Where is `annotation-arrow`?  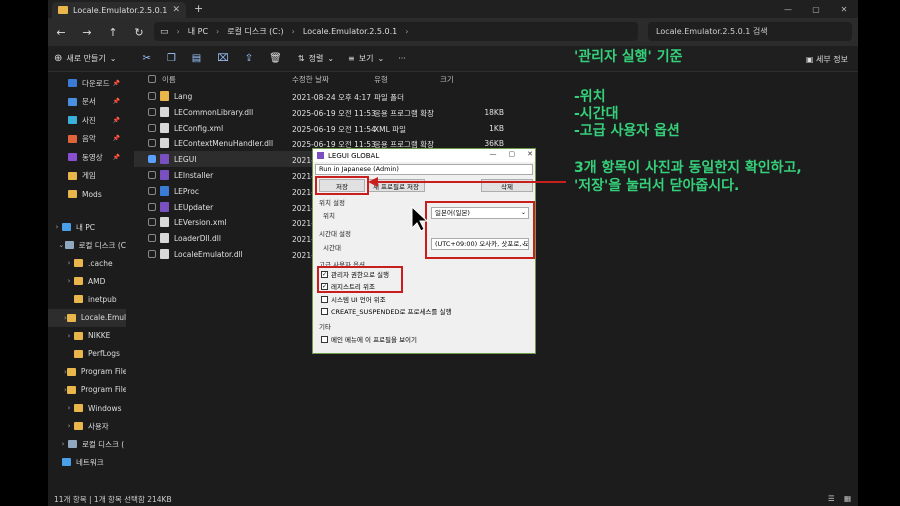 annotation-arrow is located at coordinates (467, 204).